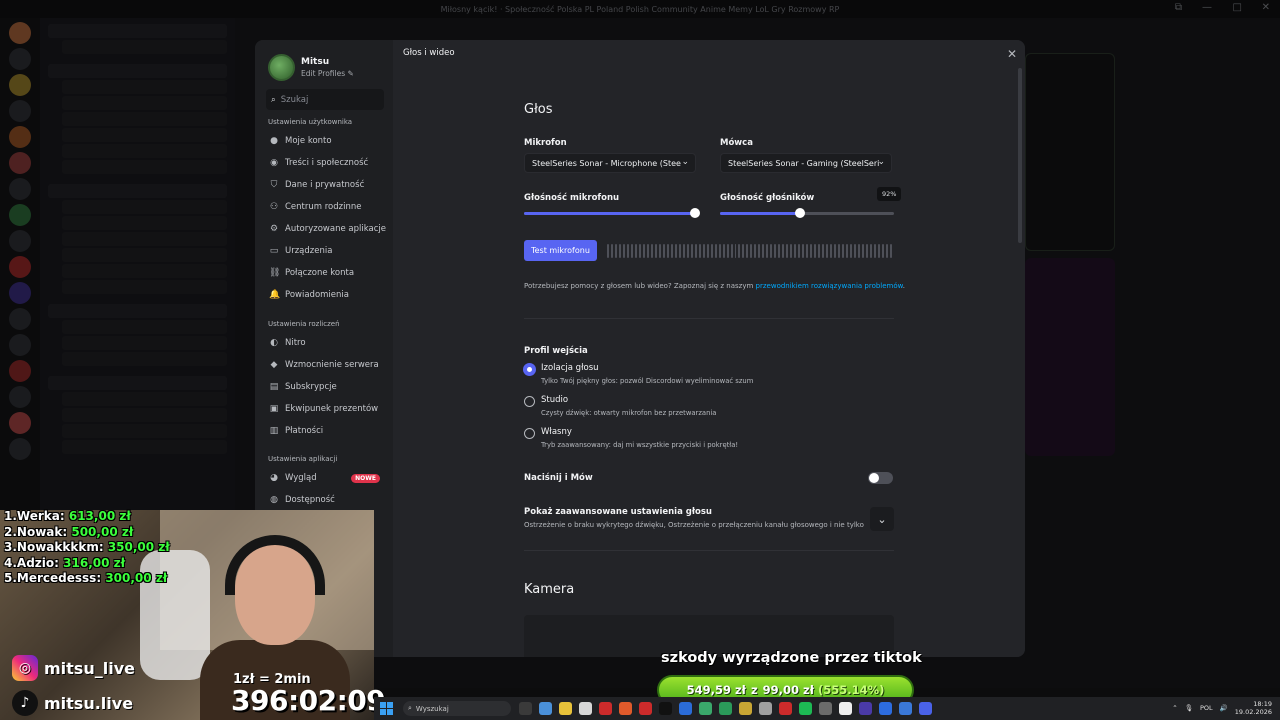 The image size is (1280, 720). Describe the element at coordinates (274, 500) in the screenshot. I see `accessibility-icon: ◍` at that location.